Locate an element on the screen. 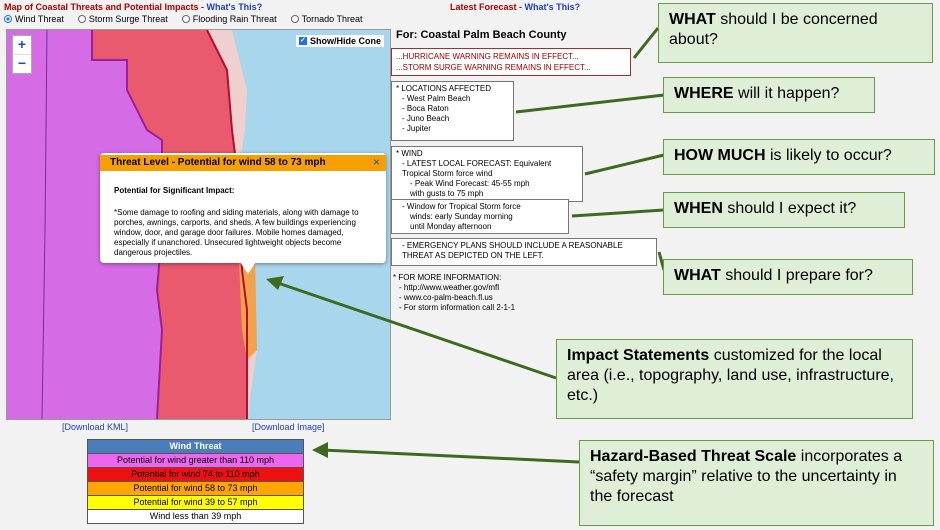 Image resolution: width=940 pixels, height=530 pixels. arrow-what is located at coordinates (646, 43).